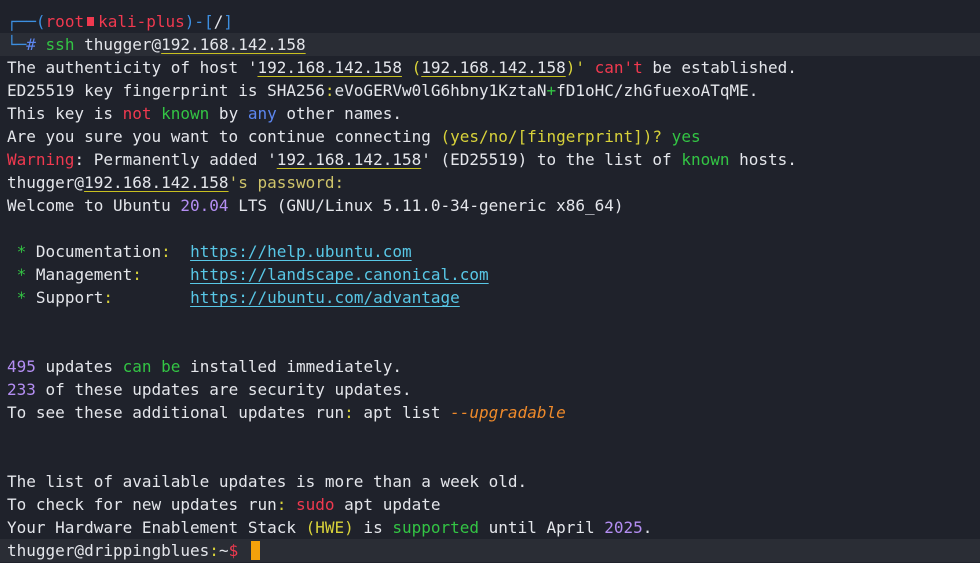 This screenshot has width=980, height=563. What do you see at coordinates (218, 21) in the screenshot?
I see `prompt-cwd: /` at bounding box center [218, 21].